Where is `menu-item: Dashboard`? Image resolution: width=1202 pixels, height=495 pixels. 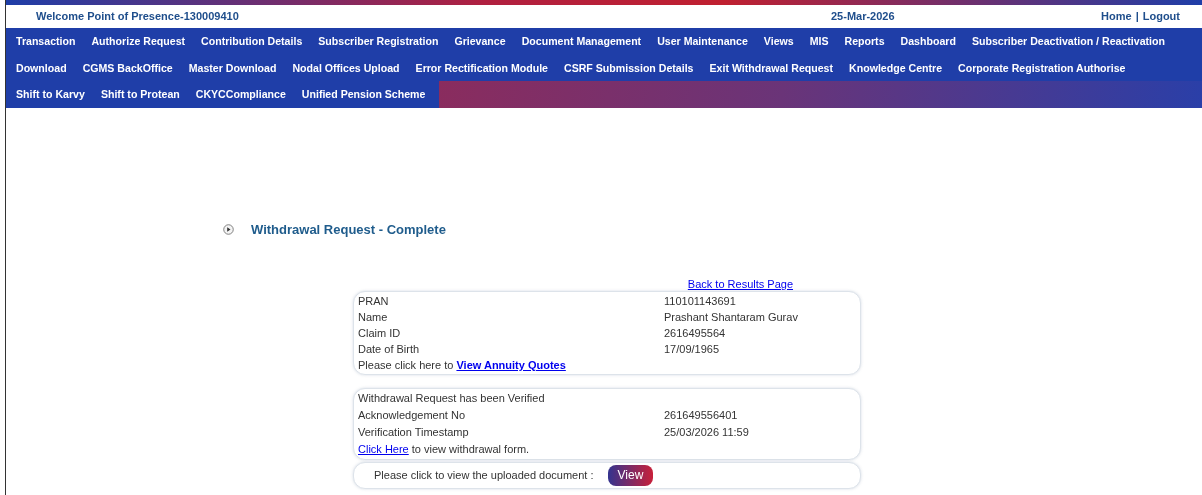
menu-item: Dashboard is located at coordinates (928, 41).